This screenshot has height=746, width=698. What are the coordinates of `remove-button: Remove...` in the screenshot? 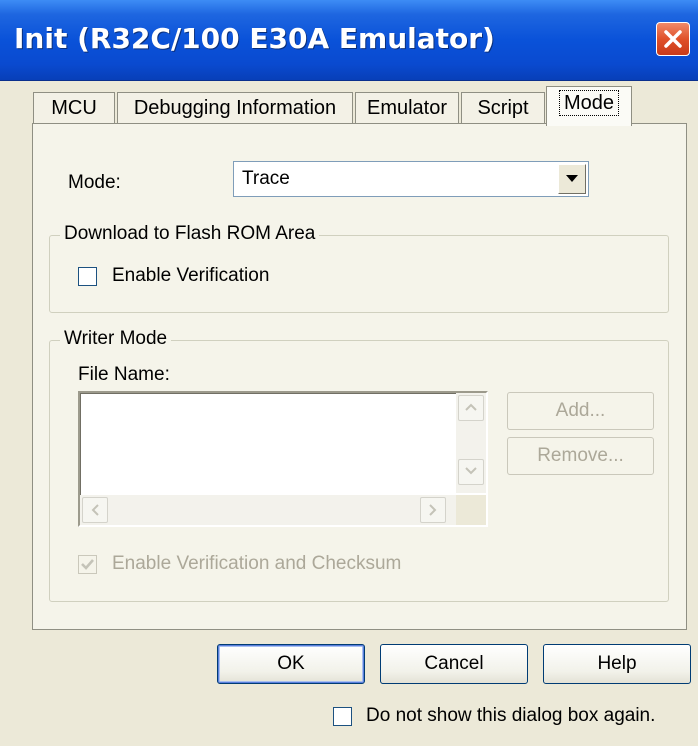 It's located at (580, 456).